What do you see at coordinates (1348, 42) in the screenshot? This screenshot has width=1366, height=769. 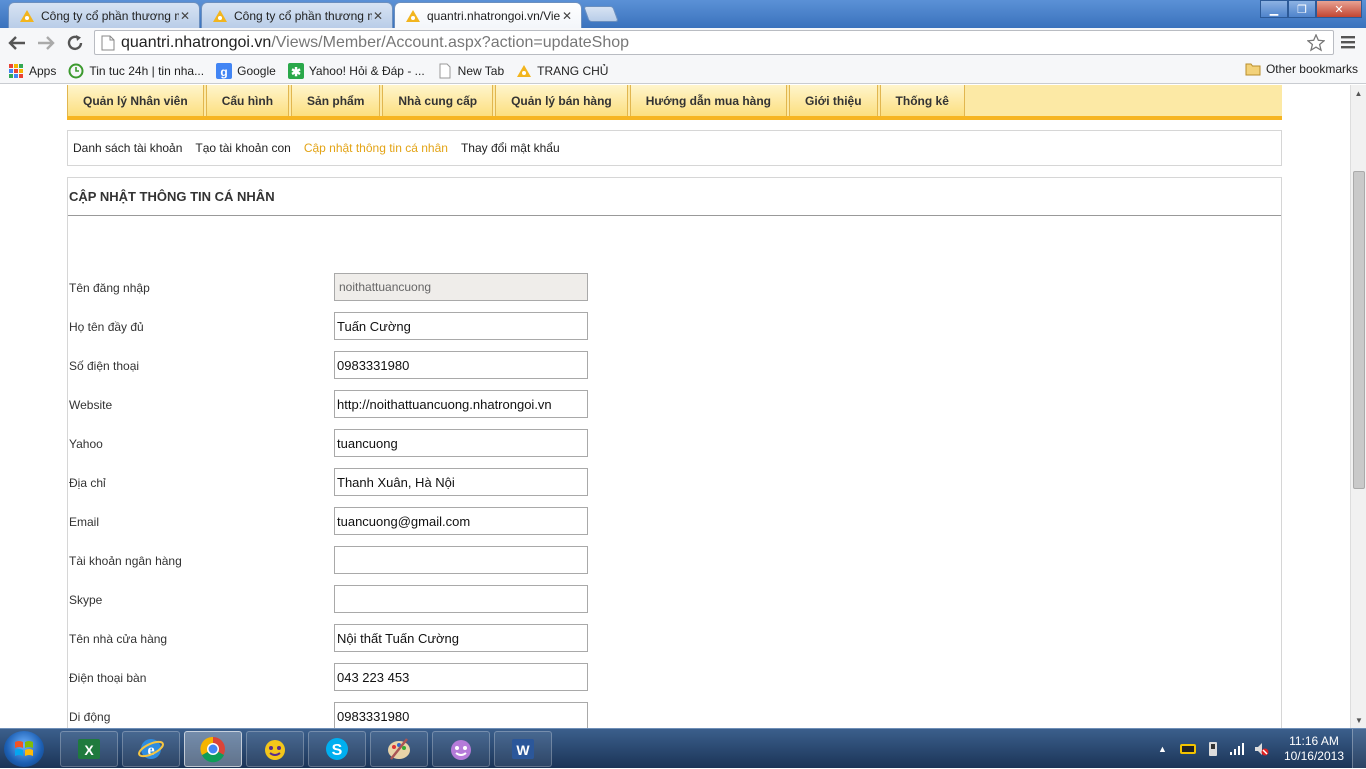 I see `chrome-menu-icon` at bounding box center [1348, 42].